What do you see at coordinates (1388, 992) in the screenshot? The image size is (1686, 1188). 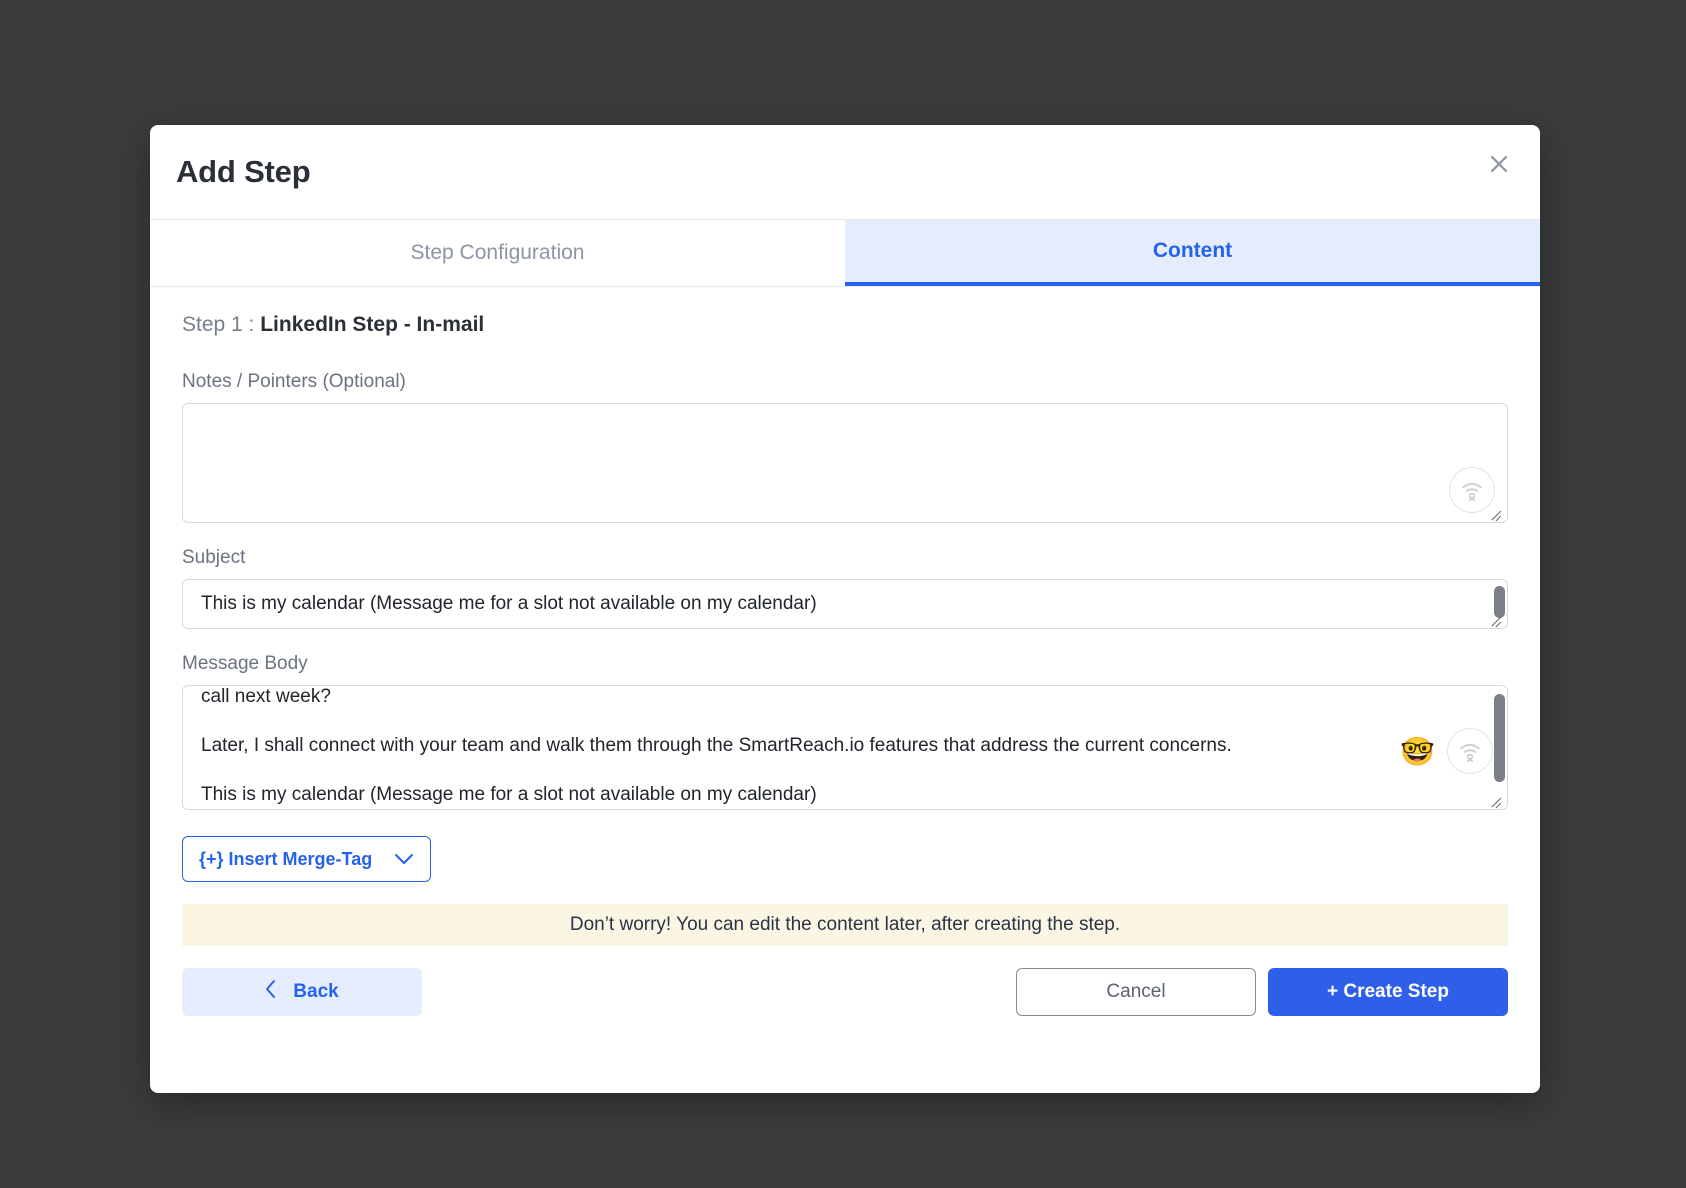 I see `create-step-button: + Create Step` at bounding box center [1388, 992].